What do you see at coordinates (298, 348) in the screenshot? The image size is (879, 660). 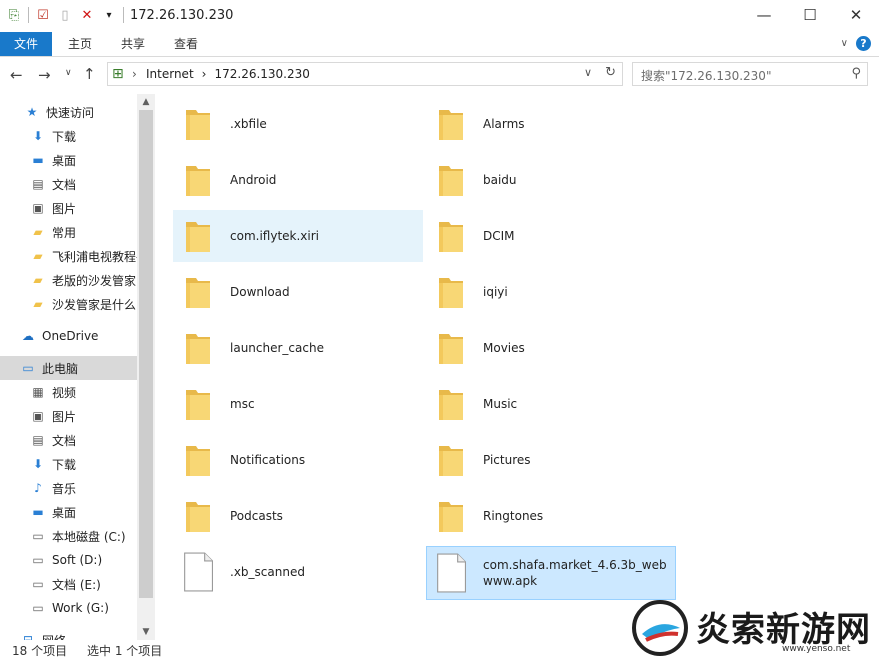 I see `folder-item: launcher_cache` at bounding box center [298, 348].